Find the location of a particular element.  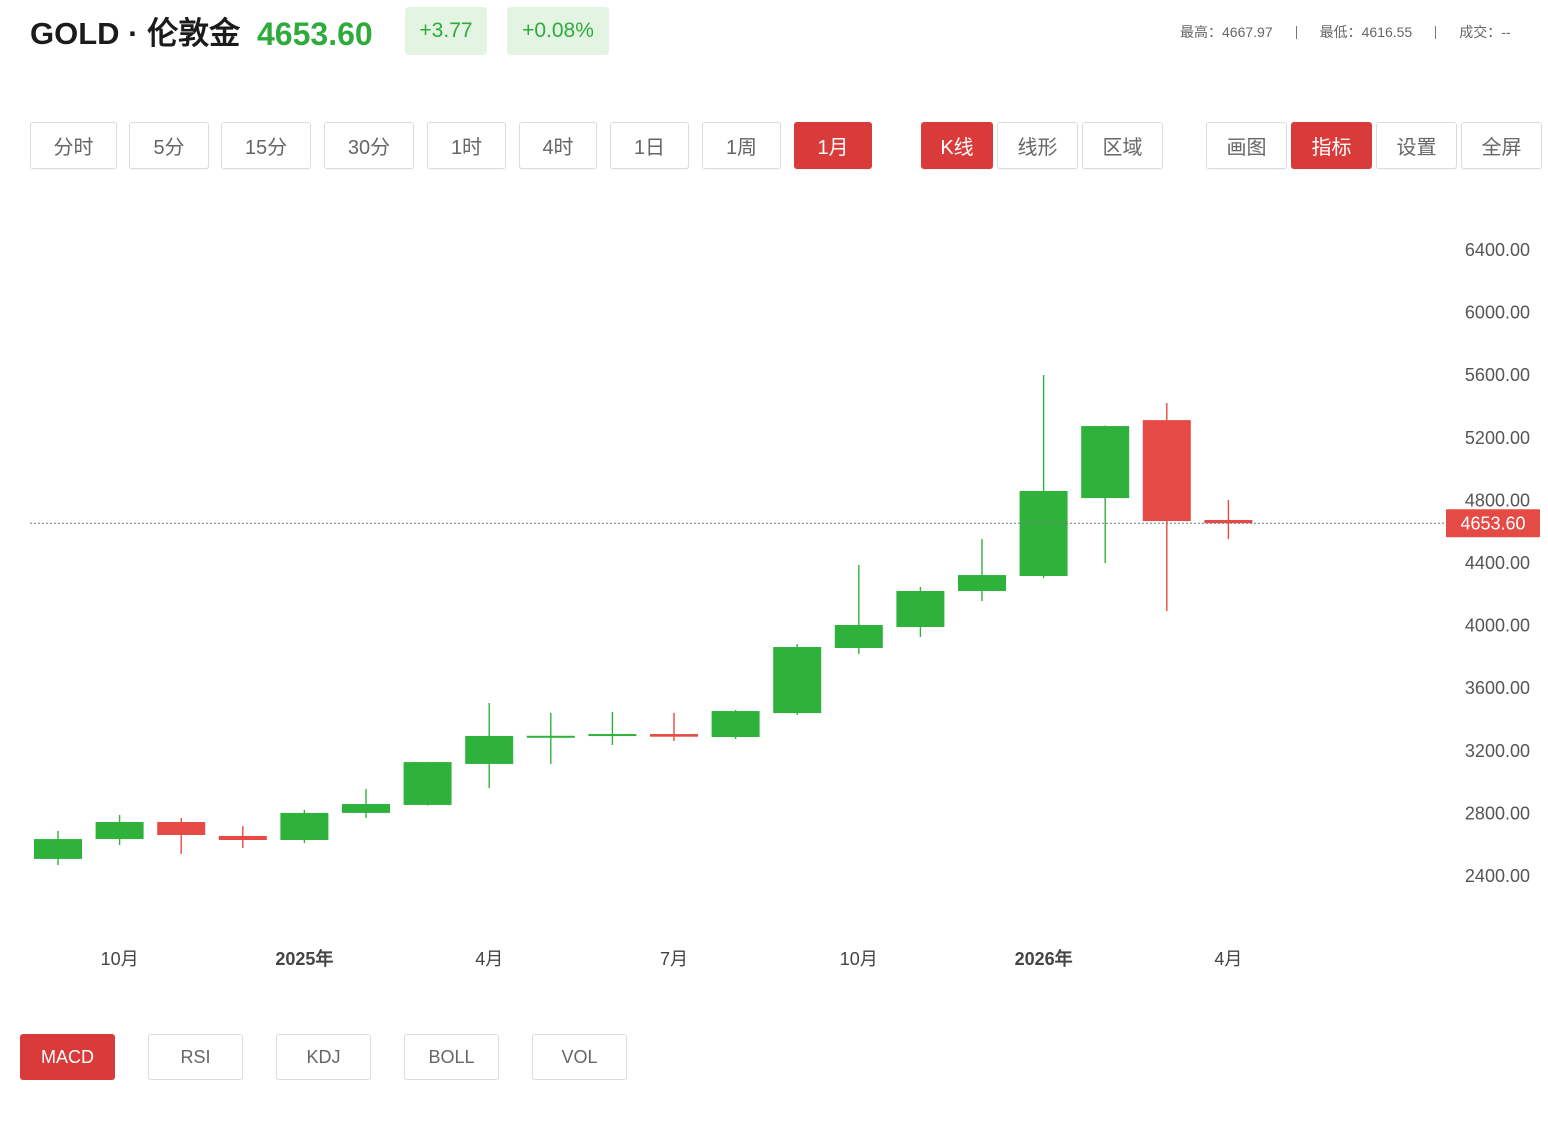

stat-volume-value: -- is located at coordinates (1506, 32).